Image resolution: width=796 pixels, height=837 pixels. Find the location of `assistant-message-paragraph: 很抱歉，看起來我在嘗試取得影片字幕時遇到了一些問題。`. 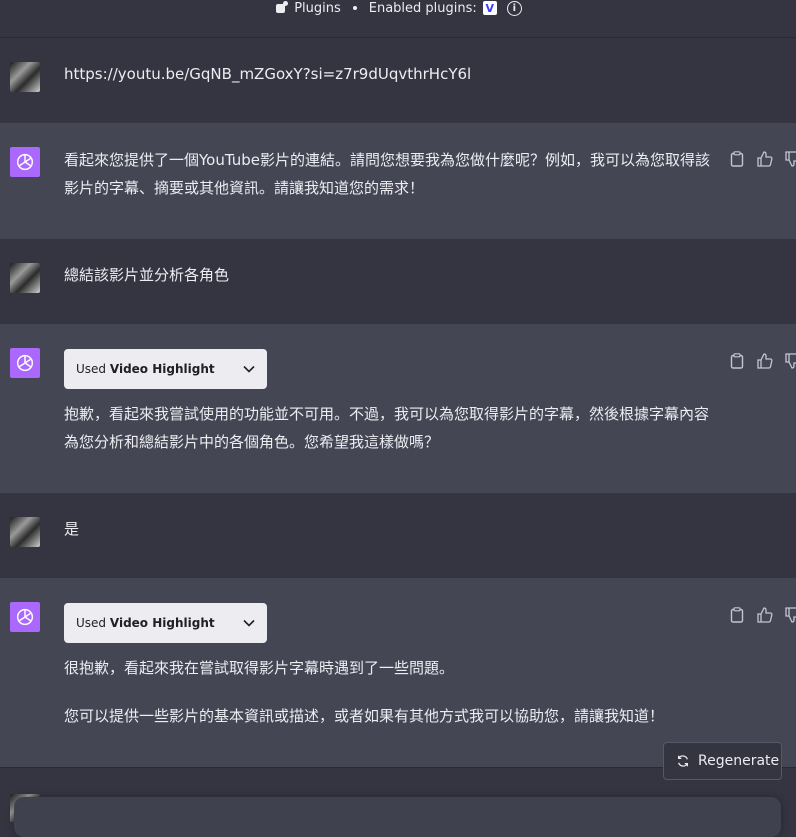

assistant-message-paragraph: 很抱歉，看起來我在嘗試取得影片字幕時遇到了一些問題。 is located at coordinates (259, 668).